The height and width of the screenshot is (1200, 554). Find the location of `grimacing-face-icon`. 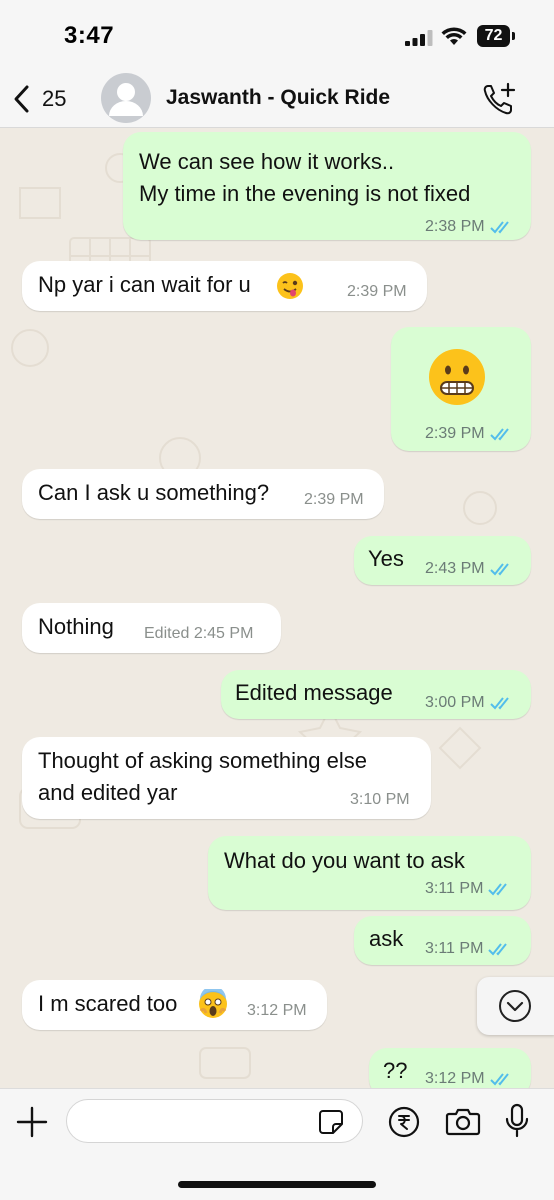

grimacing-face-icon is located at coordinates (457, 377).